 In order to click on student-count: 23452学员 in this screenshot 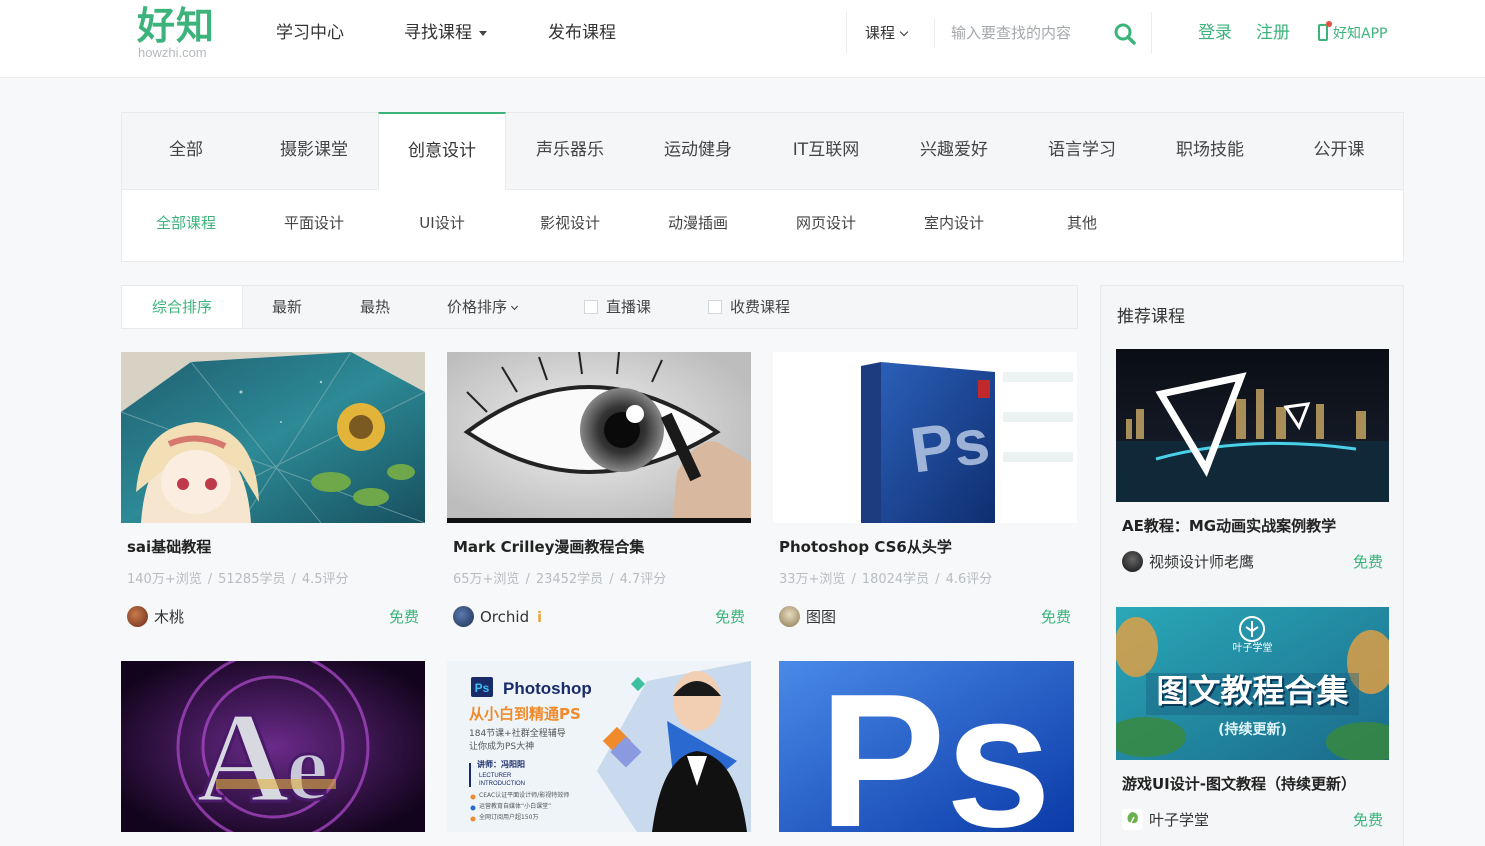, I will do `click(569, 579)`.